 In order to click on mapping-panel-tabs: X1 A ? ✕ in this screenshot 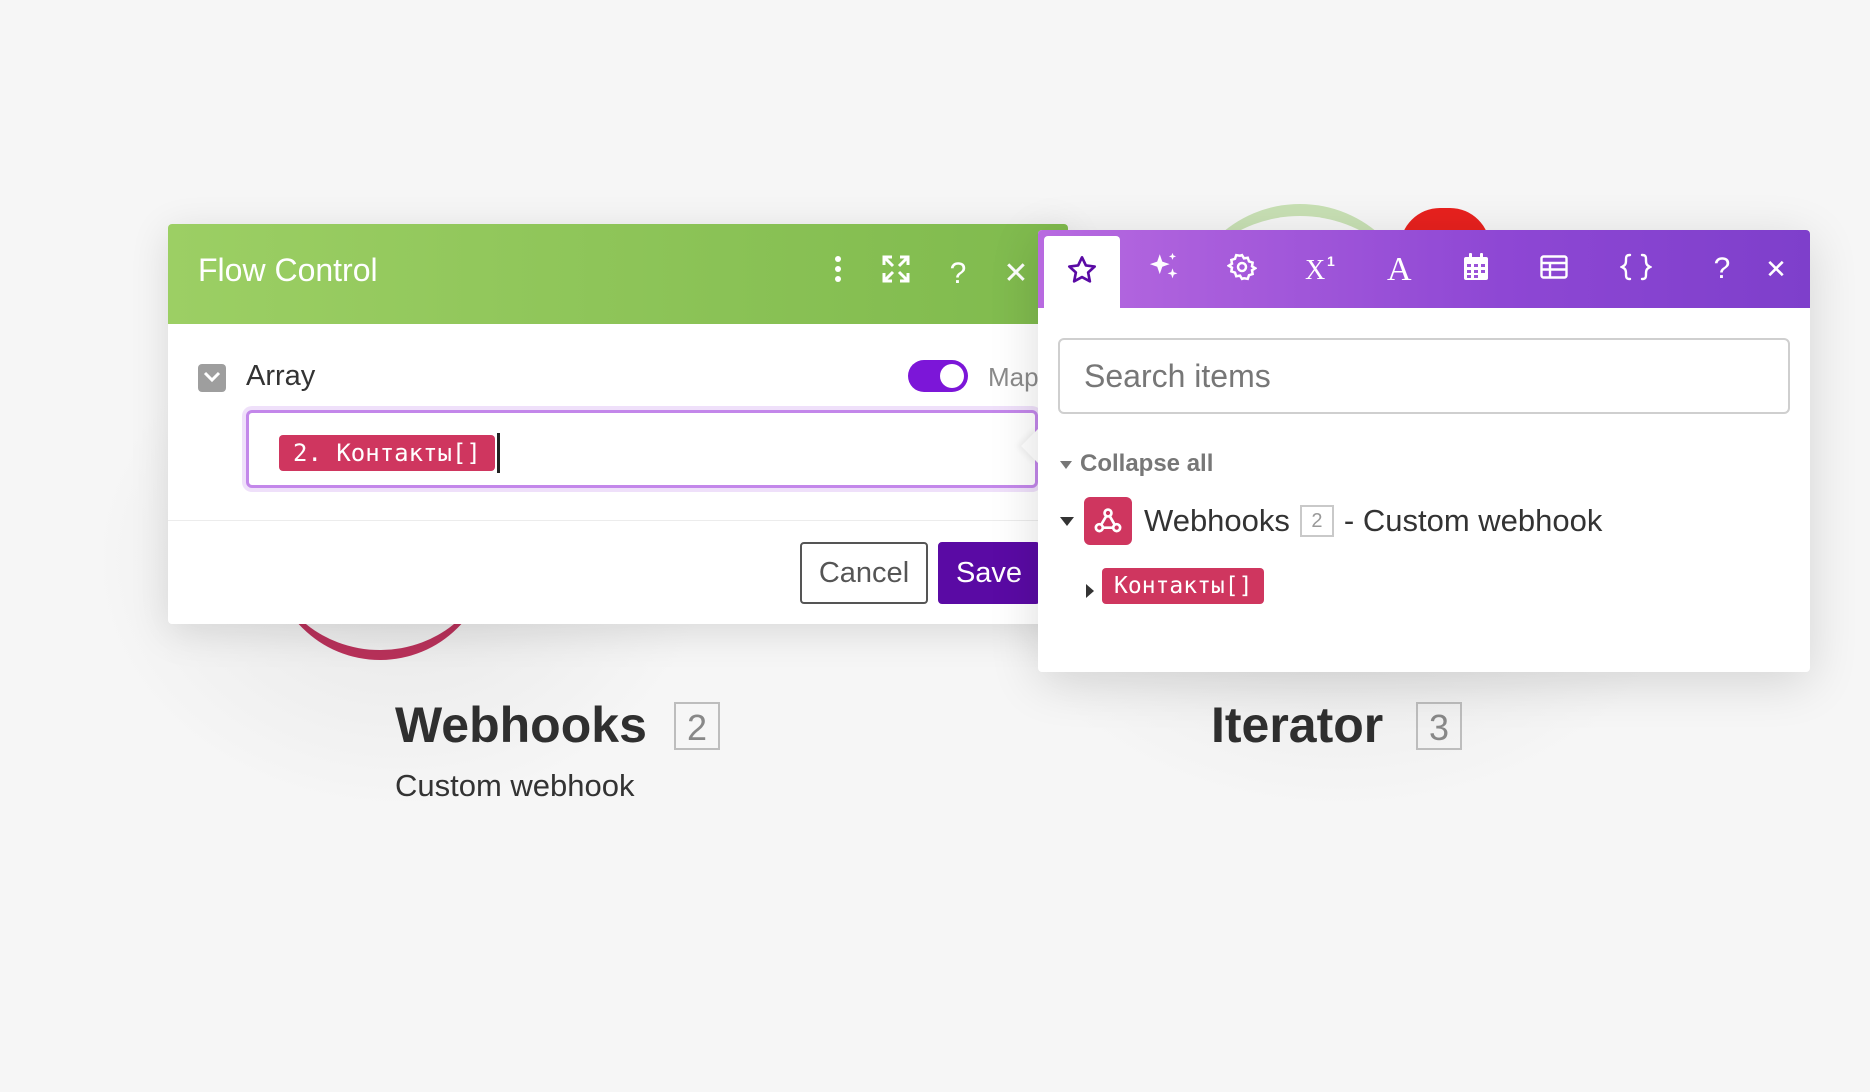, I will do `click(1424, 269)`.